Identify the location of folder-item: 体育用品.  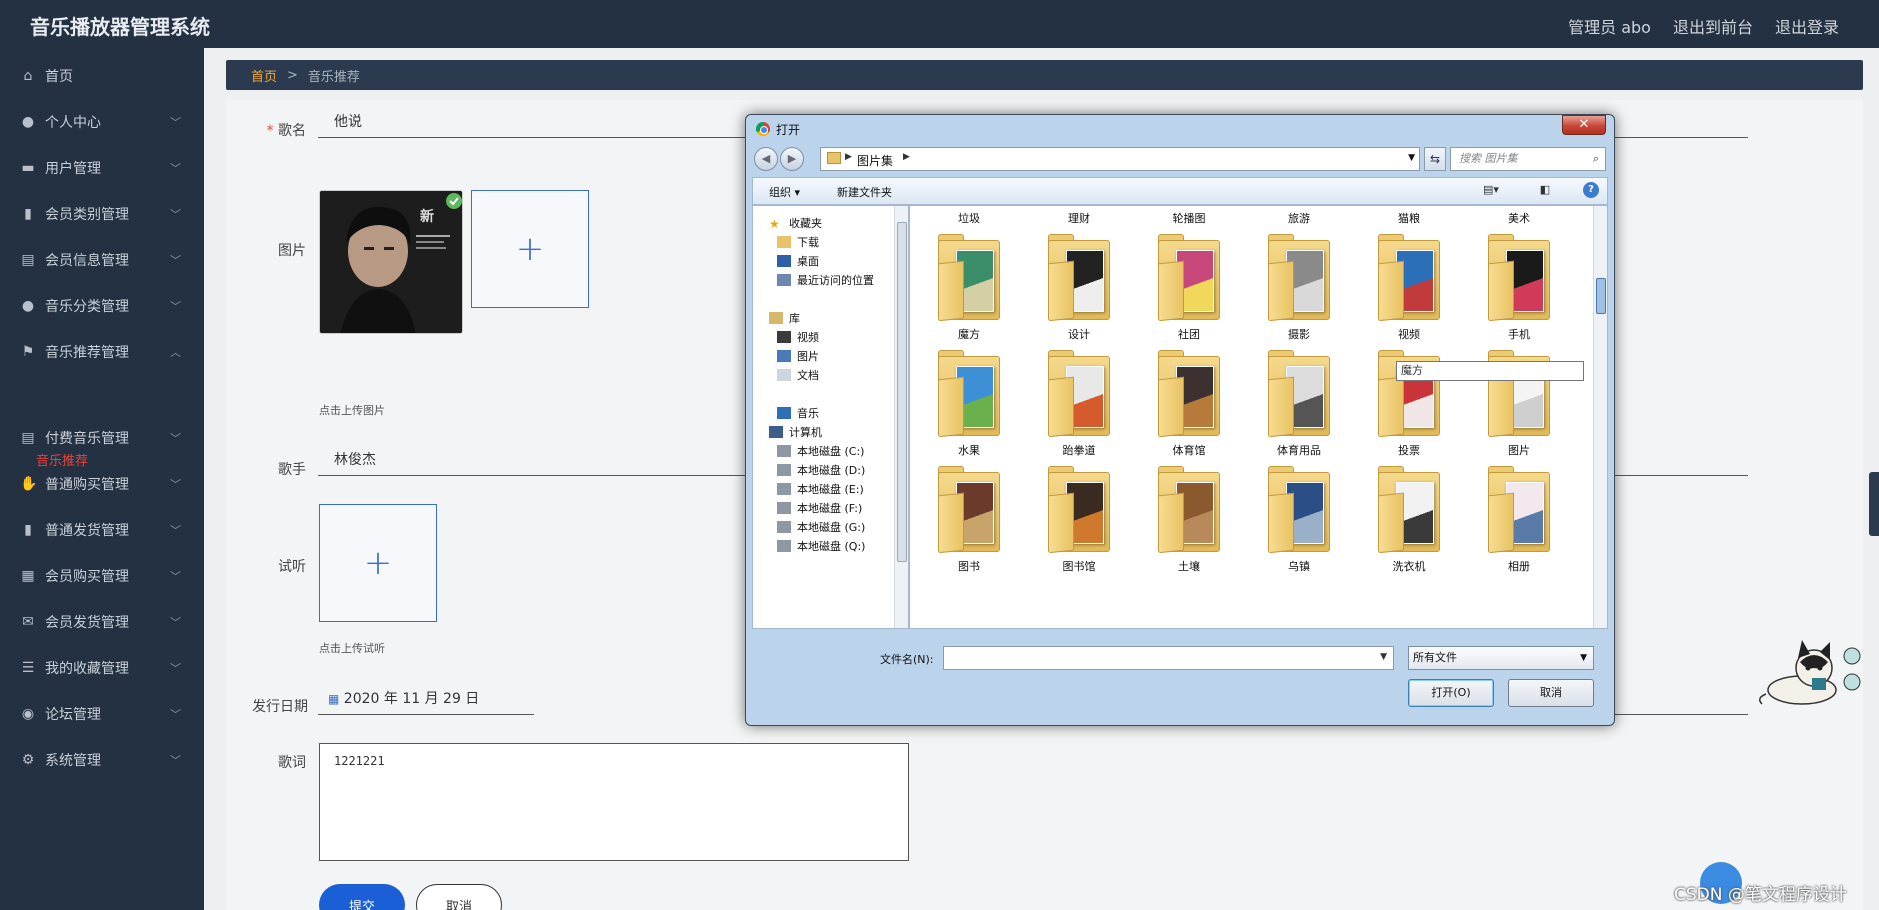
(1299, 404).